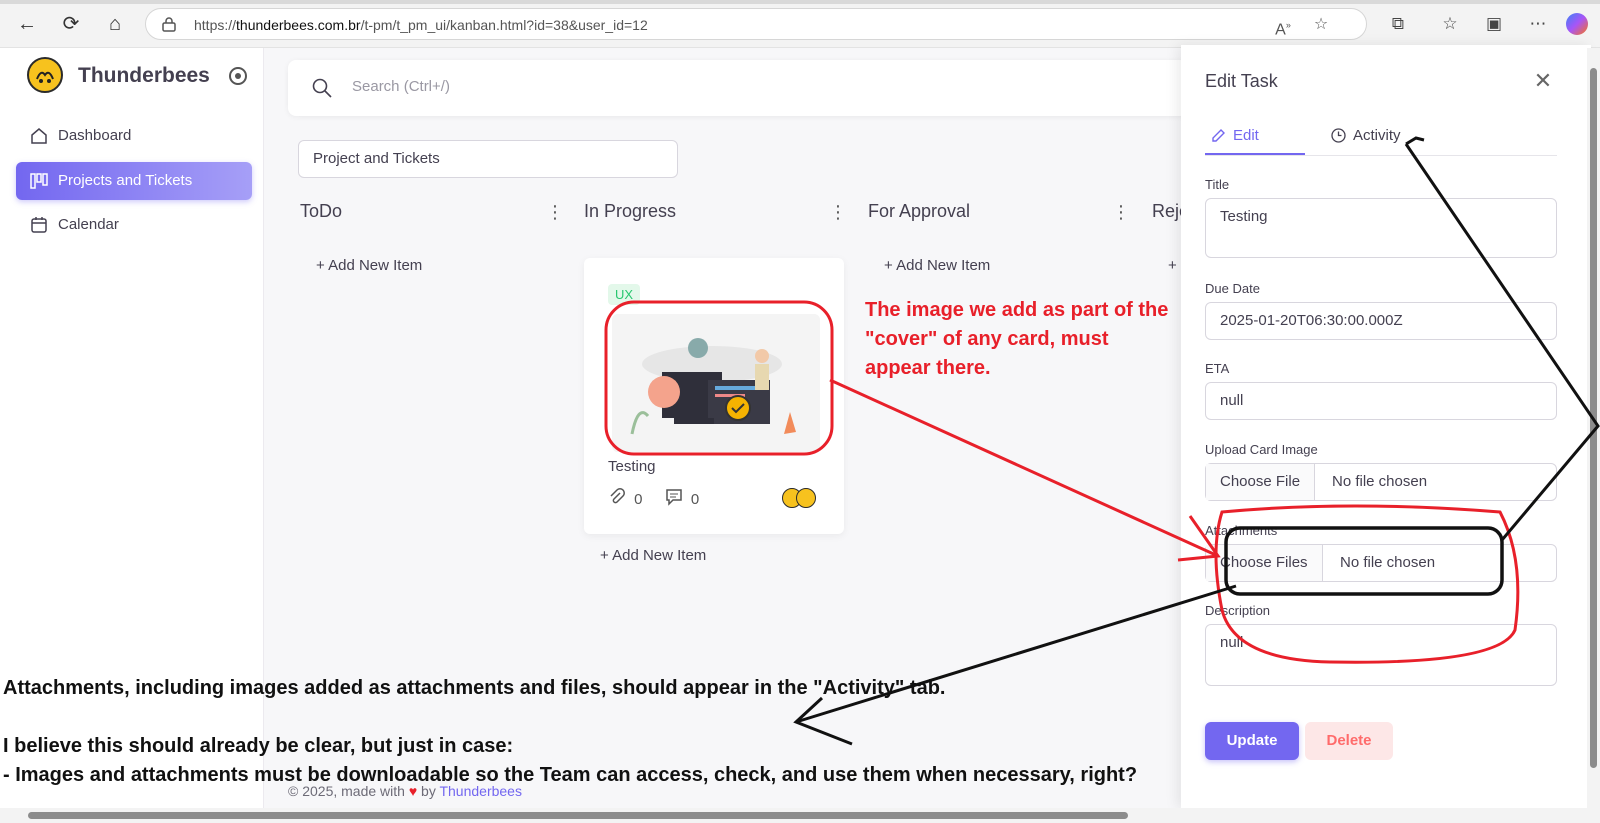  What do you see at coordinates (638, 499) in the screenshot?
I see `attachment-count: 0` at bounding box center [638, 499].